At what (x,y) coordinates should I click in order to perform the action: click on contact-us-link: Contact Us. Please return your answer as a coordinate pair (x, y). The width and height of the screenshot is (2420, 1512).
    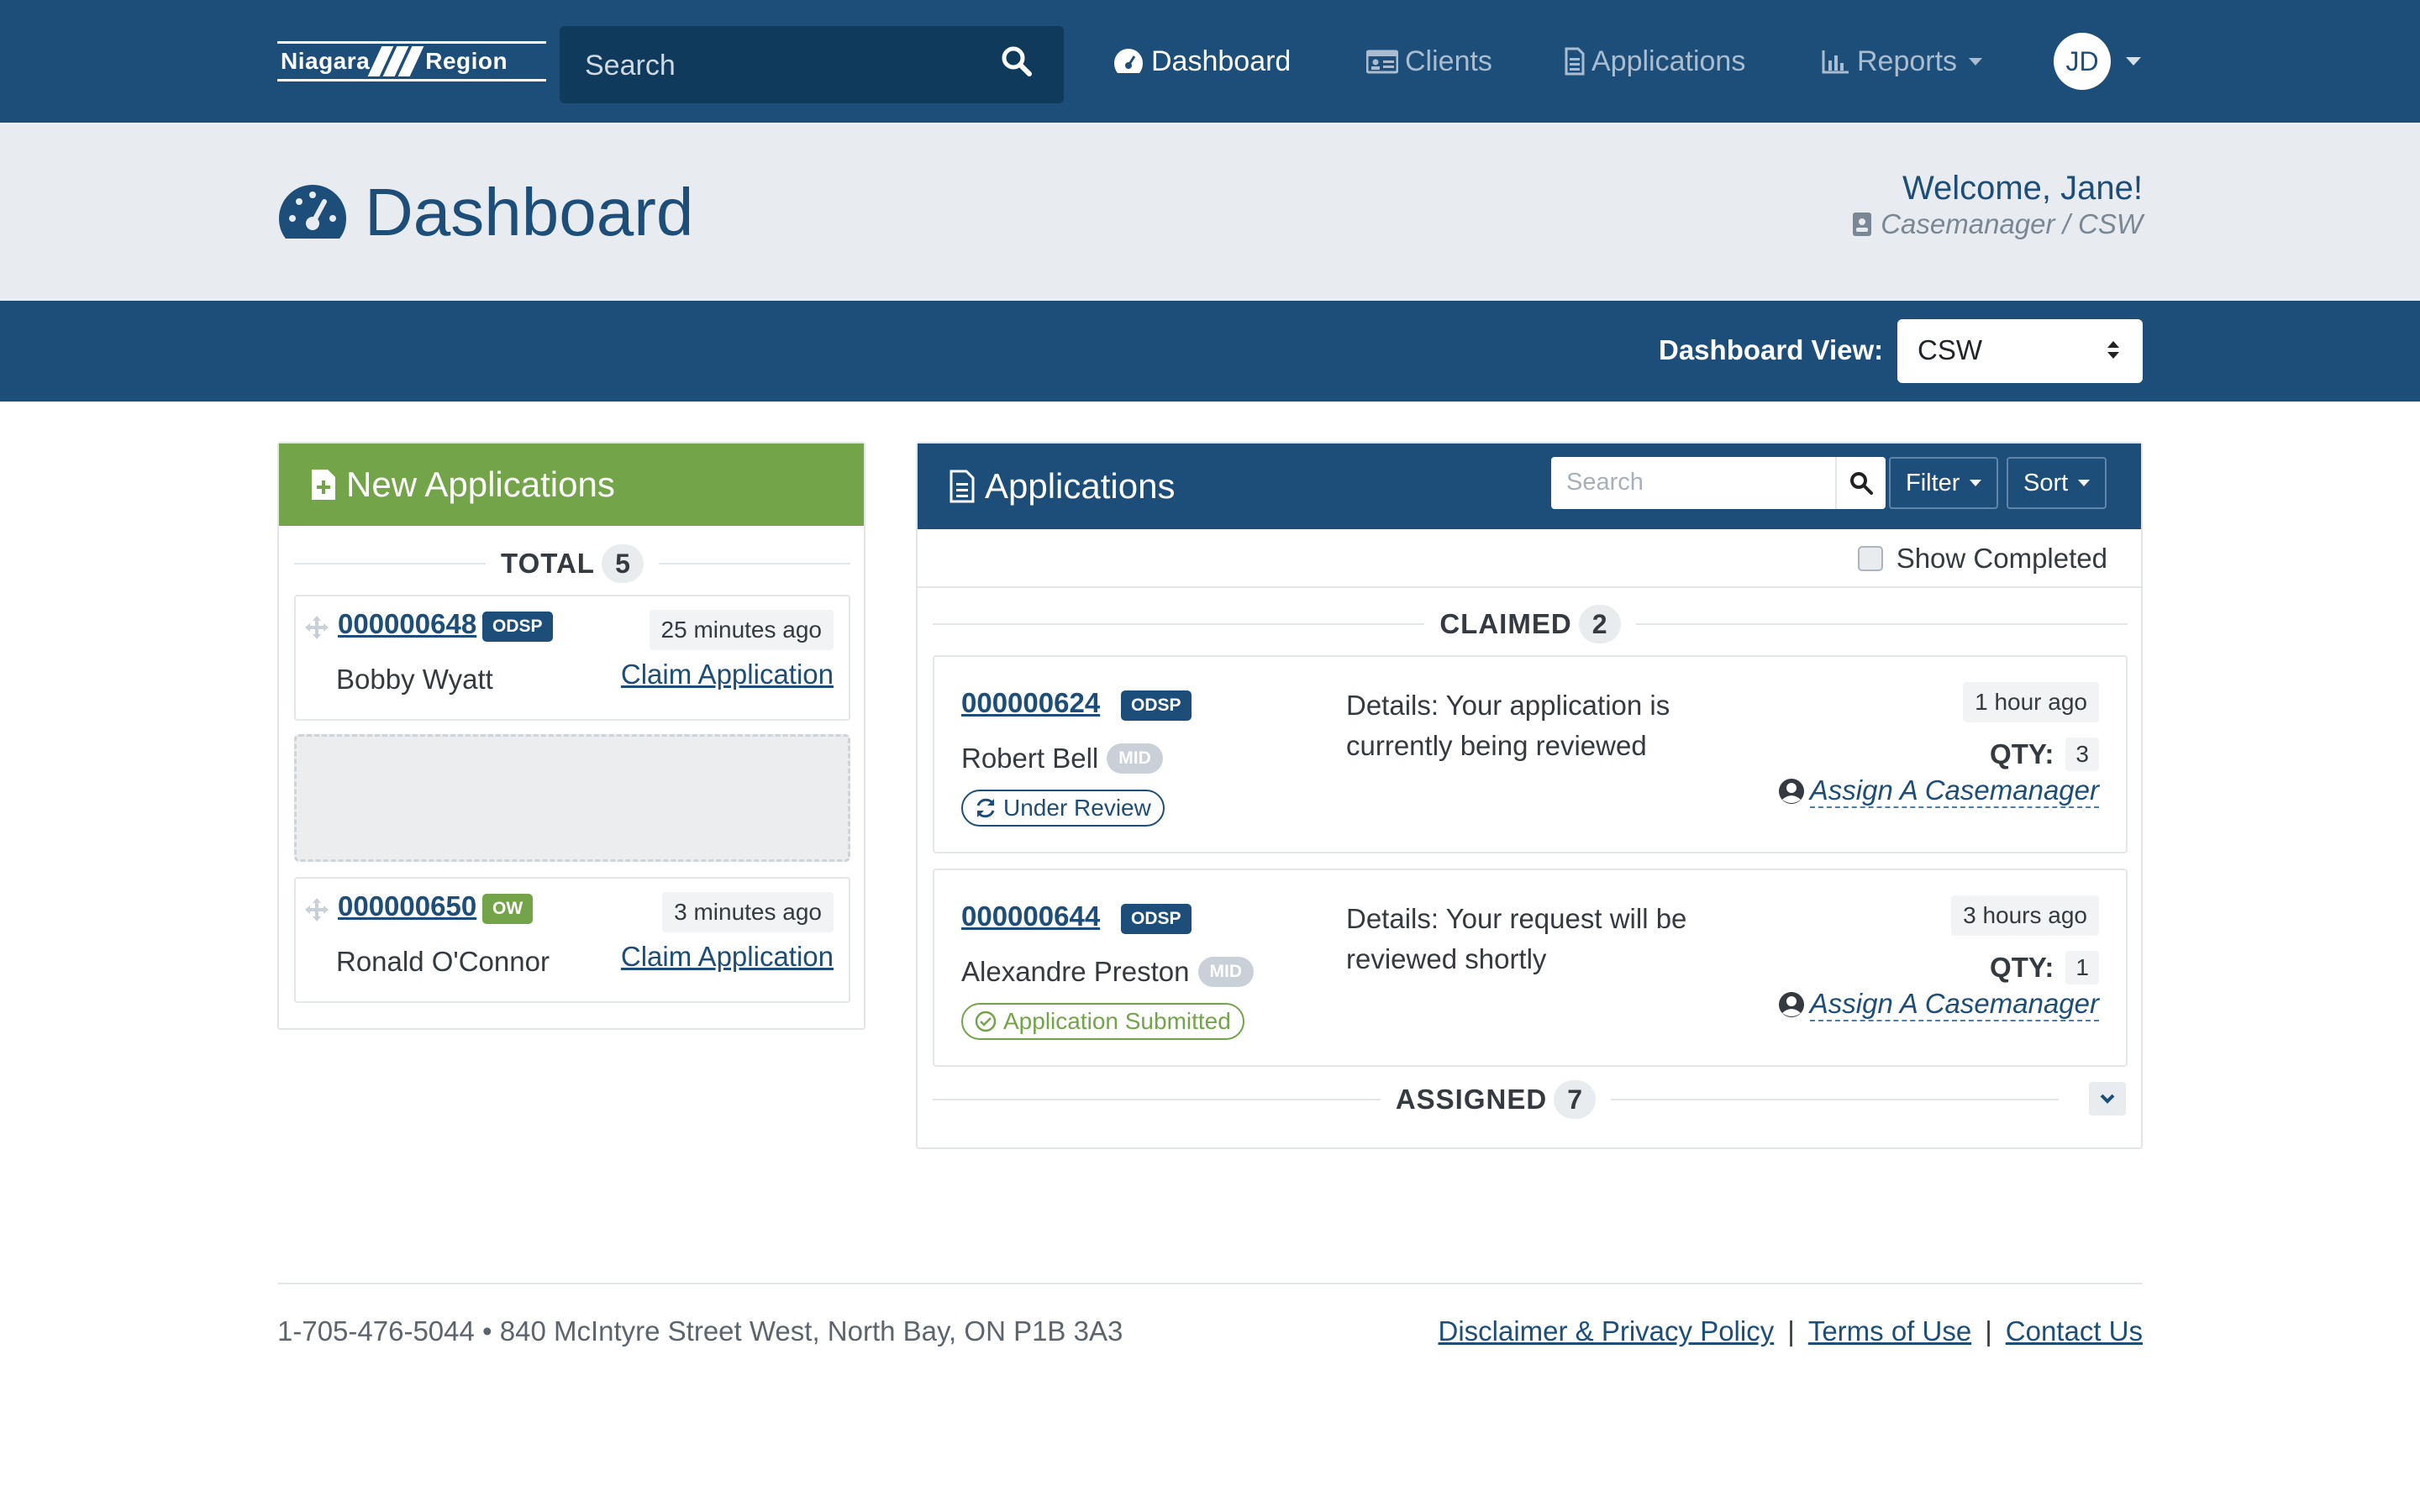
    Looking at the image, I should click on (2074, 1331).